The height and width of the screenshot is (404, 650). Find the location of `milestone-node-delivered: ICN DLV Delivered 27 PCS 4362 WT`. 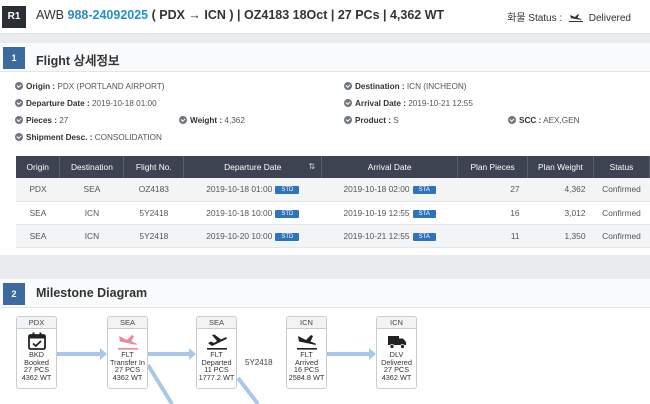

milestone-node-delivered: ICN DLV Delivered 27 PCS 4362 WT is located at coordinates (396, 352).